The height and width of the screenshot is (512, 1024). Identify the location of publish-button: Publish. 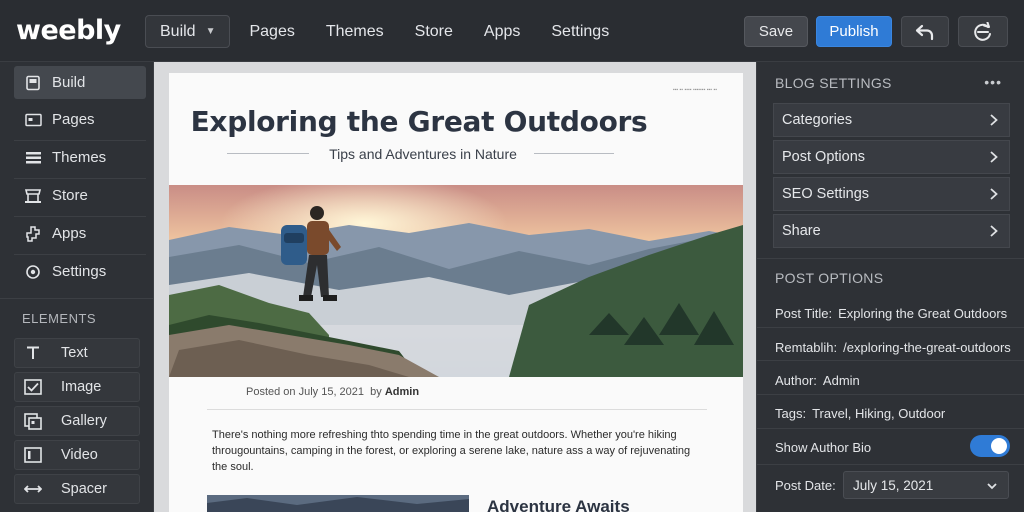
(854, 31).